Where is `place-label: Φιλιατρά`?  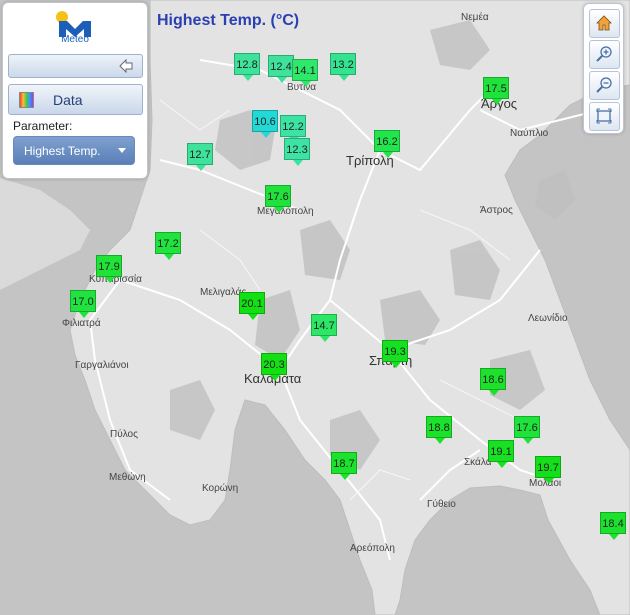
place-label: Φιλιατρά is located at coordinates (81, 323).